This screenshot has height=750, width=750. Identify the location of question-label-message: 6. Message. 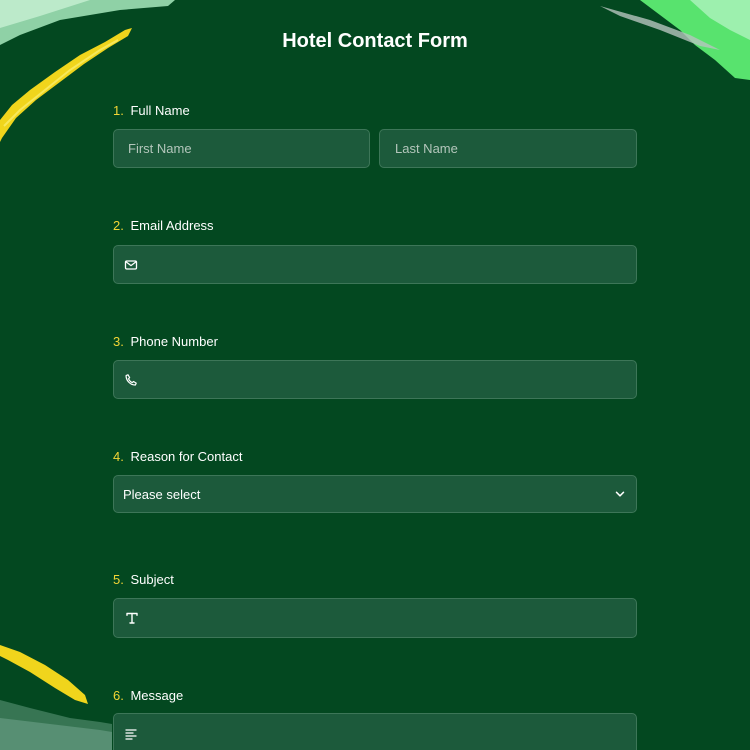
(148, 695).